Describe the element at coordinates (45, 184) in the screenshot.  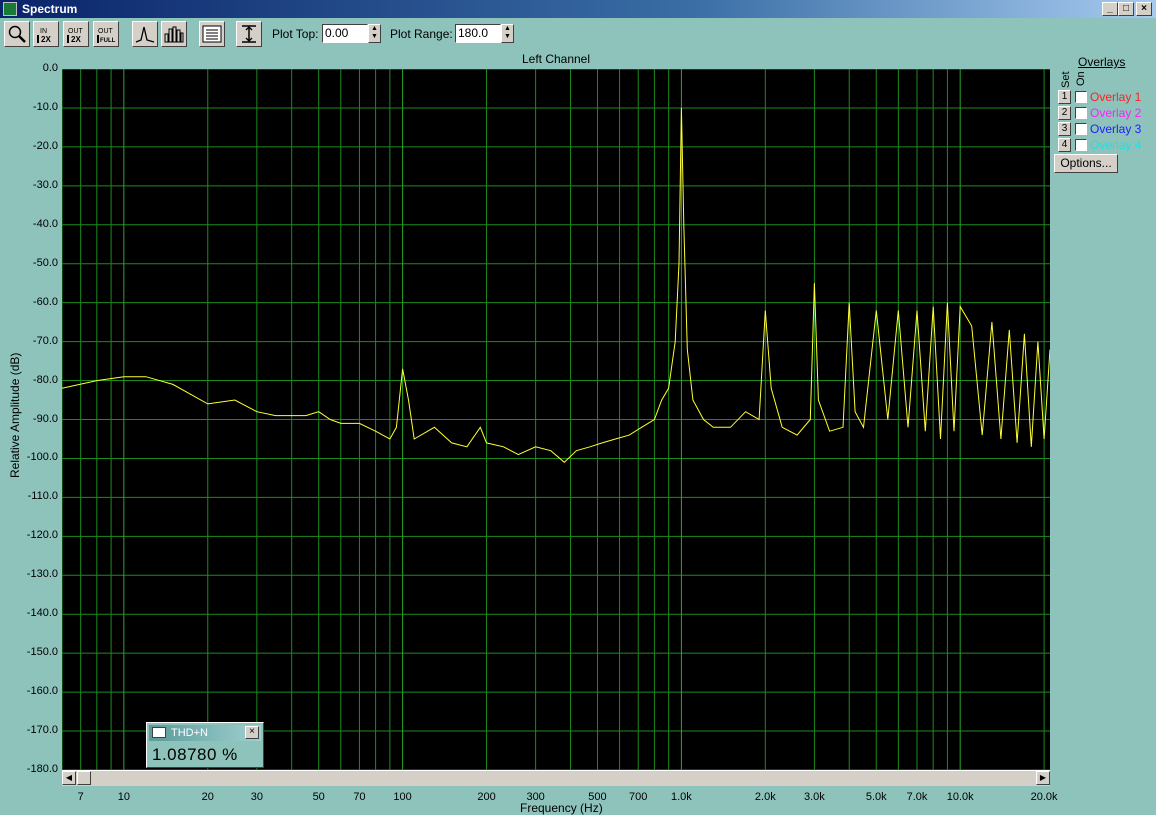
I see `y-tick-label: -30.0` at that location.